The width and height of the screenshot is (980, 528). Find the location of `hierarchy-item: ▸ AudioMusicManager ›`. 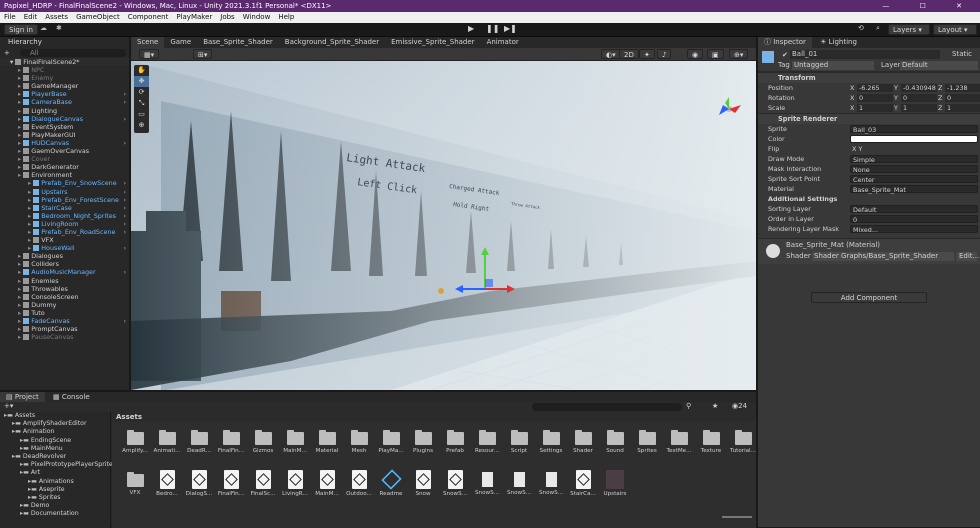

hierarchy-item: ▸ AudioMusicManager › is located at coordinates (64, 272).